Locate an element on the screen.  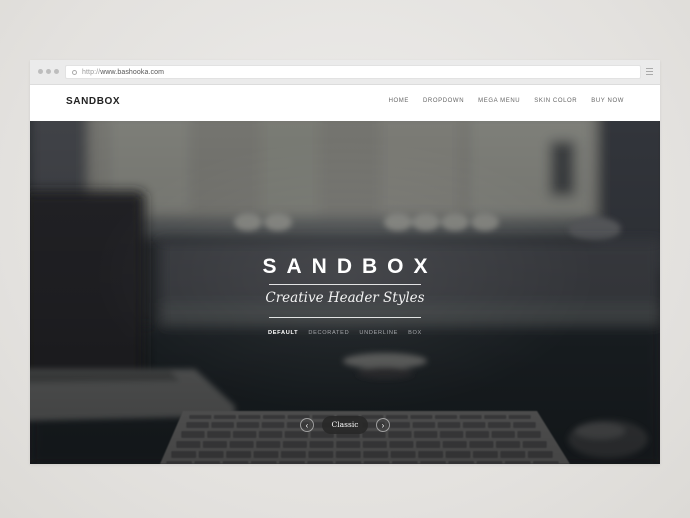
window-dots-icon is located at coordinates (48, 71).